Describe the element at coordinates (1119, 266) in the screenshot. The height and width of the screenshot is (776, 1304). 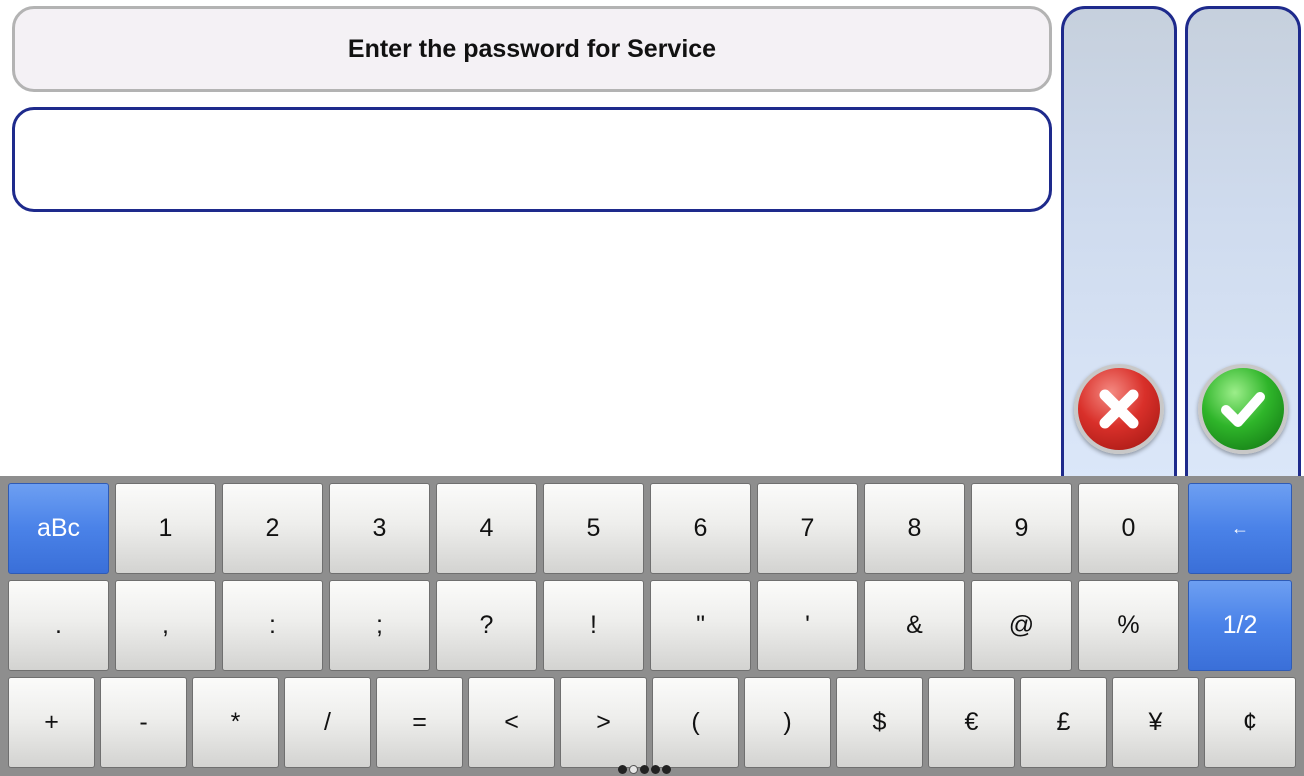
I see `cancel-button` at that location.